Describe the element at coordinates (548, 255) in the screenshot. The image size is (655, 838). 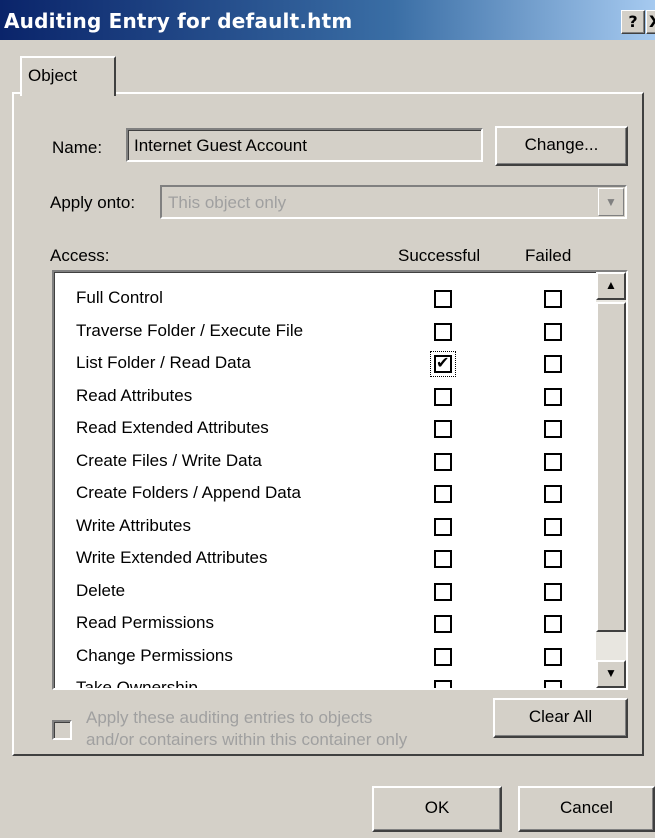
I see `failed-column-header: Failed` at that location.